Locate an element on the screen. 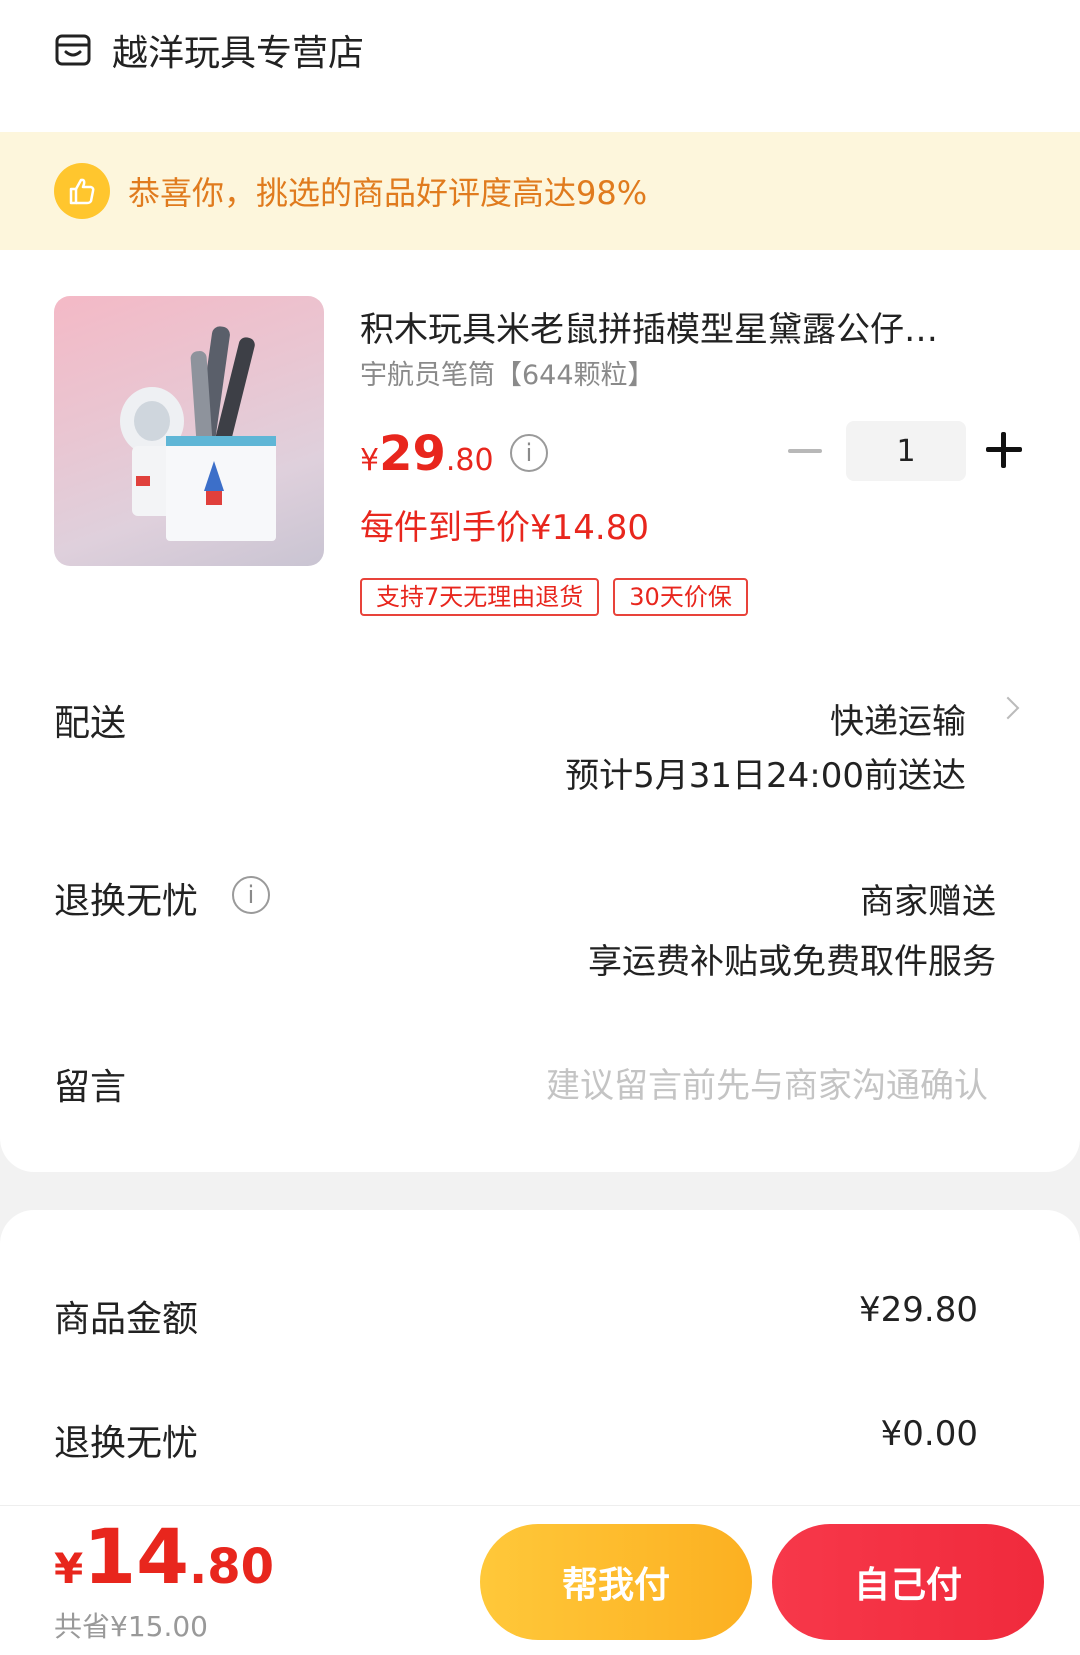 This screenshot has width=1080, height=1655. return-fee-value: ¥0.00 is located at coordinates (929, 1434).